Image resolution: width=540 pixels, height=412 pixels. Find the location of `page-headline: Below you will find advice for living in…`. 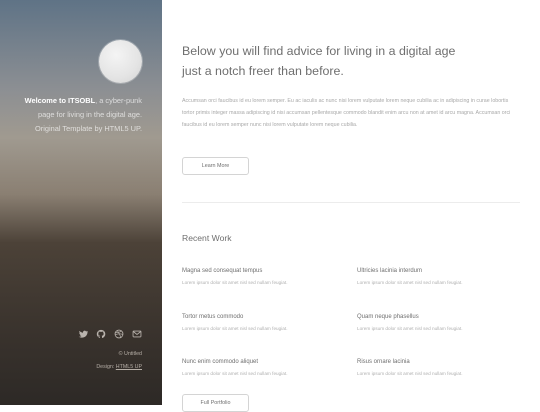

page-headline: Below you will find advice for living in… is located at coordinates (342, 61).